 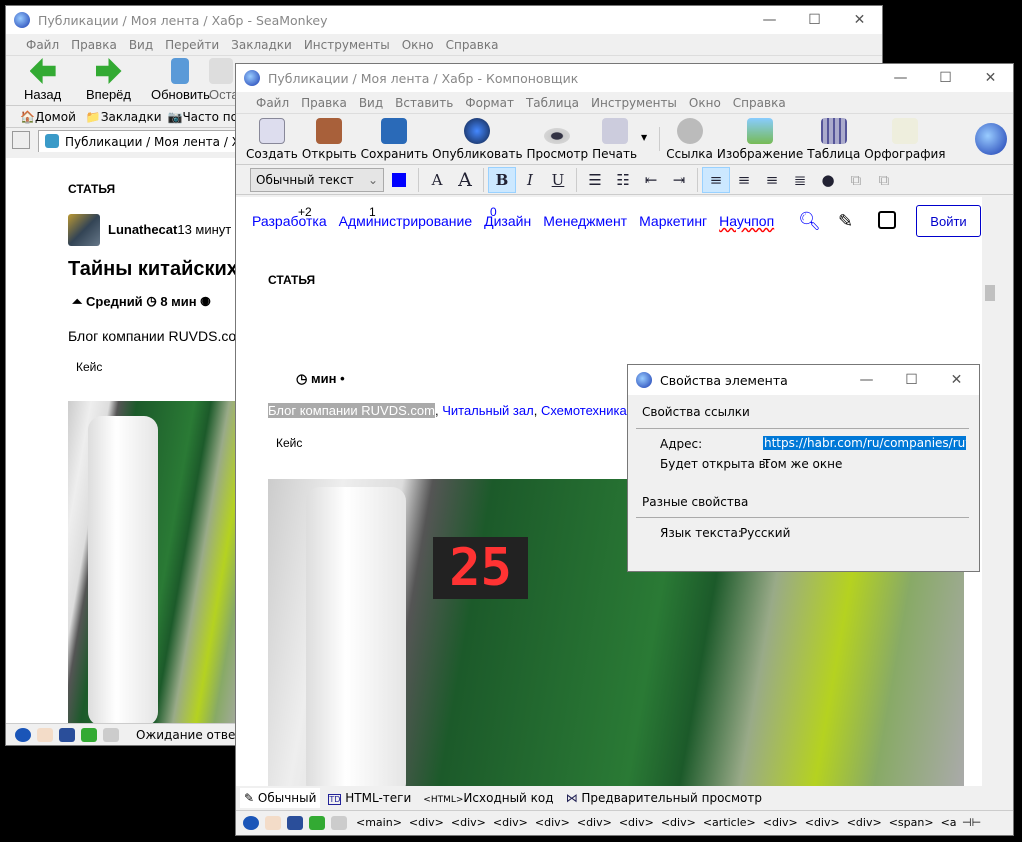 What do you see at coordinates (552, 103) in the screenshot?
I see `menu-table: Таблица` at bounding box center [552, 103].